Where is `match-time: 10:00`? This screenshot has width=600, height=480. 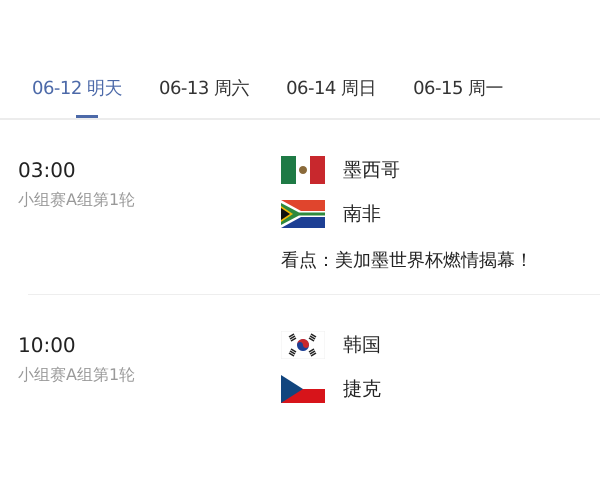 match-time: 10:00 is located at coordinates (47, 345).